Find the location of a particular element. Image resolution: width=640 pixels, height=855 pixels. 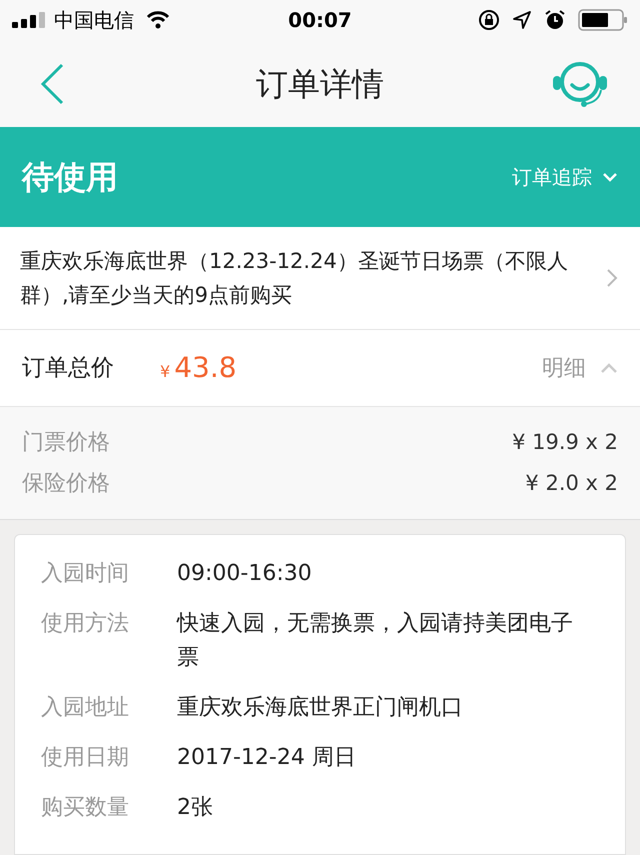

info-value: 09:00-16:30 is located at coordinates (245, 574).